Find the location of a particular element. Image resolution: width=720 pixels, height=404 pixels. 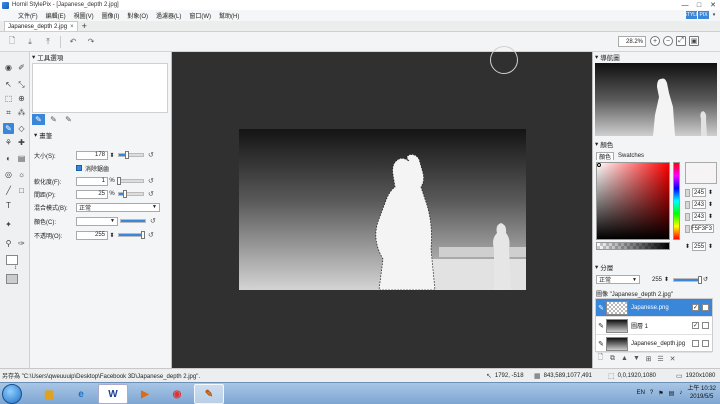

menu-filter: 過濾器(L) is located at coordinates (168, 15).